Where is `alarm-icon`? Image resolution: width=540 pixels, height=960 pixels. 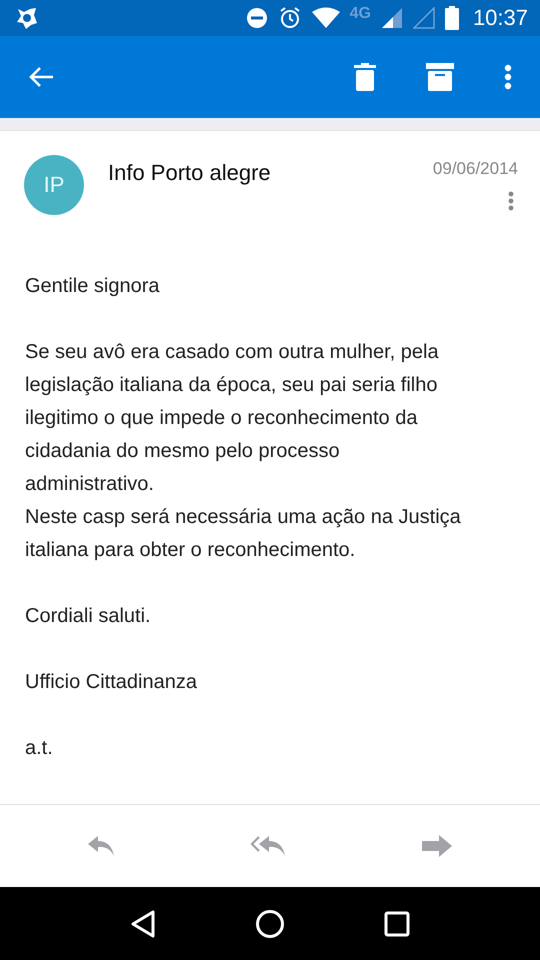 alarm-icon is located at coordinates (290, 18).